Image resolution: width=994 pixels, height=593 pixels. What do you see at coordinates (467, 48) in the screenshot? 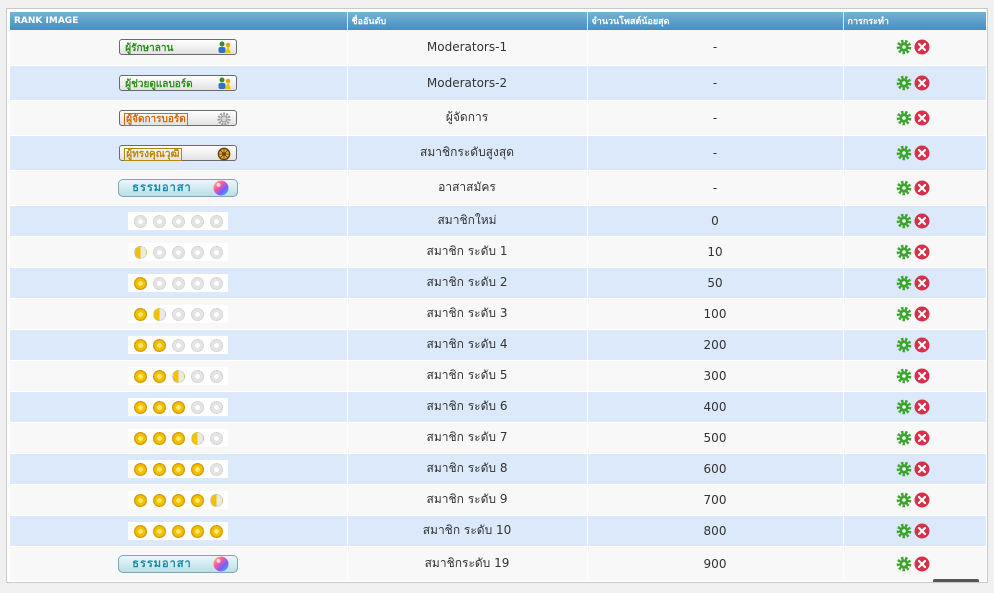
I see `rank-name: Moderators-1` at bounding box center [467, 48].